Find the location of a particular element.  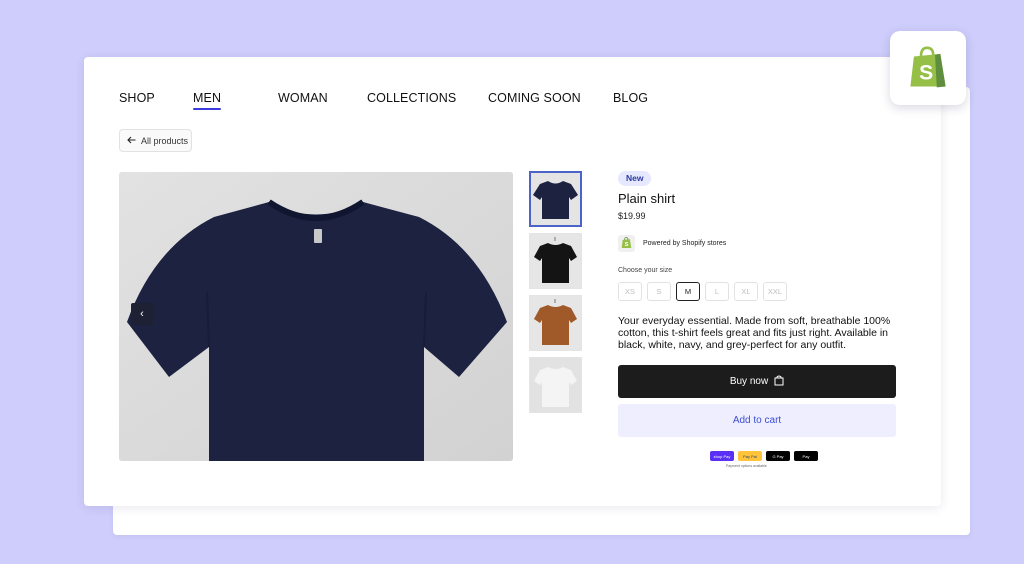

shopify-bag-icon: S is located at coordinates (626, 243).